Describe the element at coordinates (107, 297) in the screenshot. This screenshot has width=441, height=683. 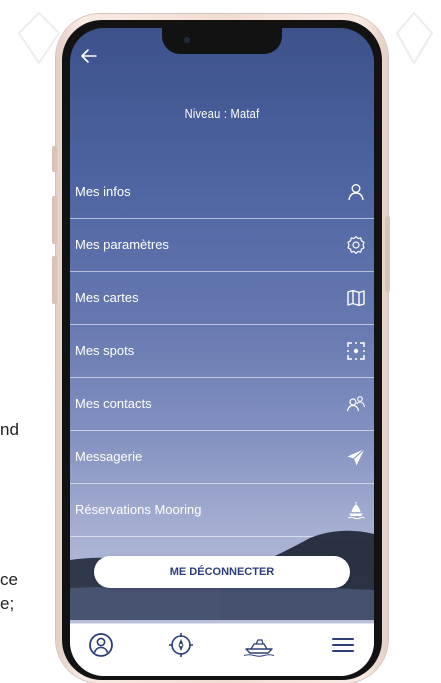
I see `menu-item-label: Mes cartes` at that location.